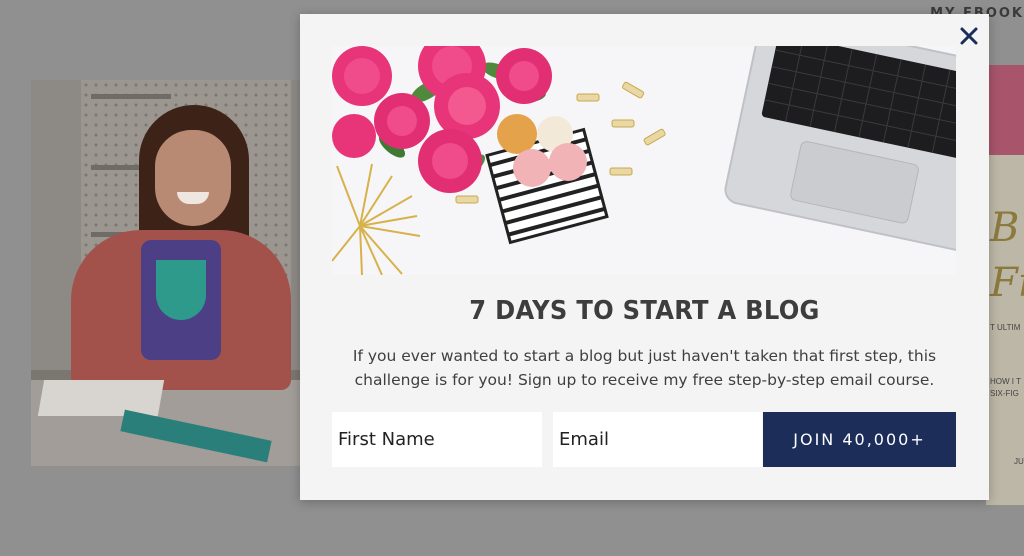  I want to click on close-icon, so click(969, 36).